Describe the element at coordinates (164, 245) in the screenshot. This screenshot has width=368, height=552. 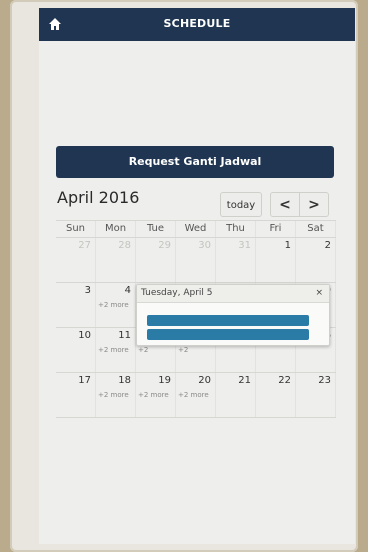
I see `day-number: 29` at that location.